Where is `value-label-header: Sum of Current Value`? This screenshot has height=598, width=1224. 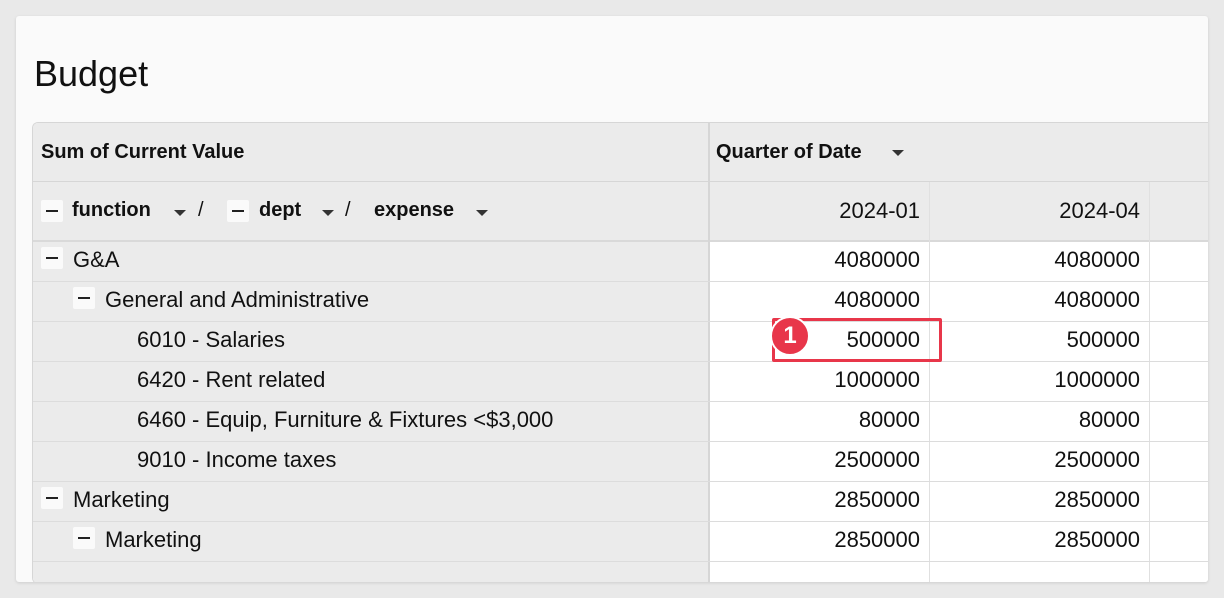
value-label-header: Sum of Current Value is located at coordinates (370, 152).